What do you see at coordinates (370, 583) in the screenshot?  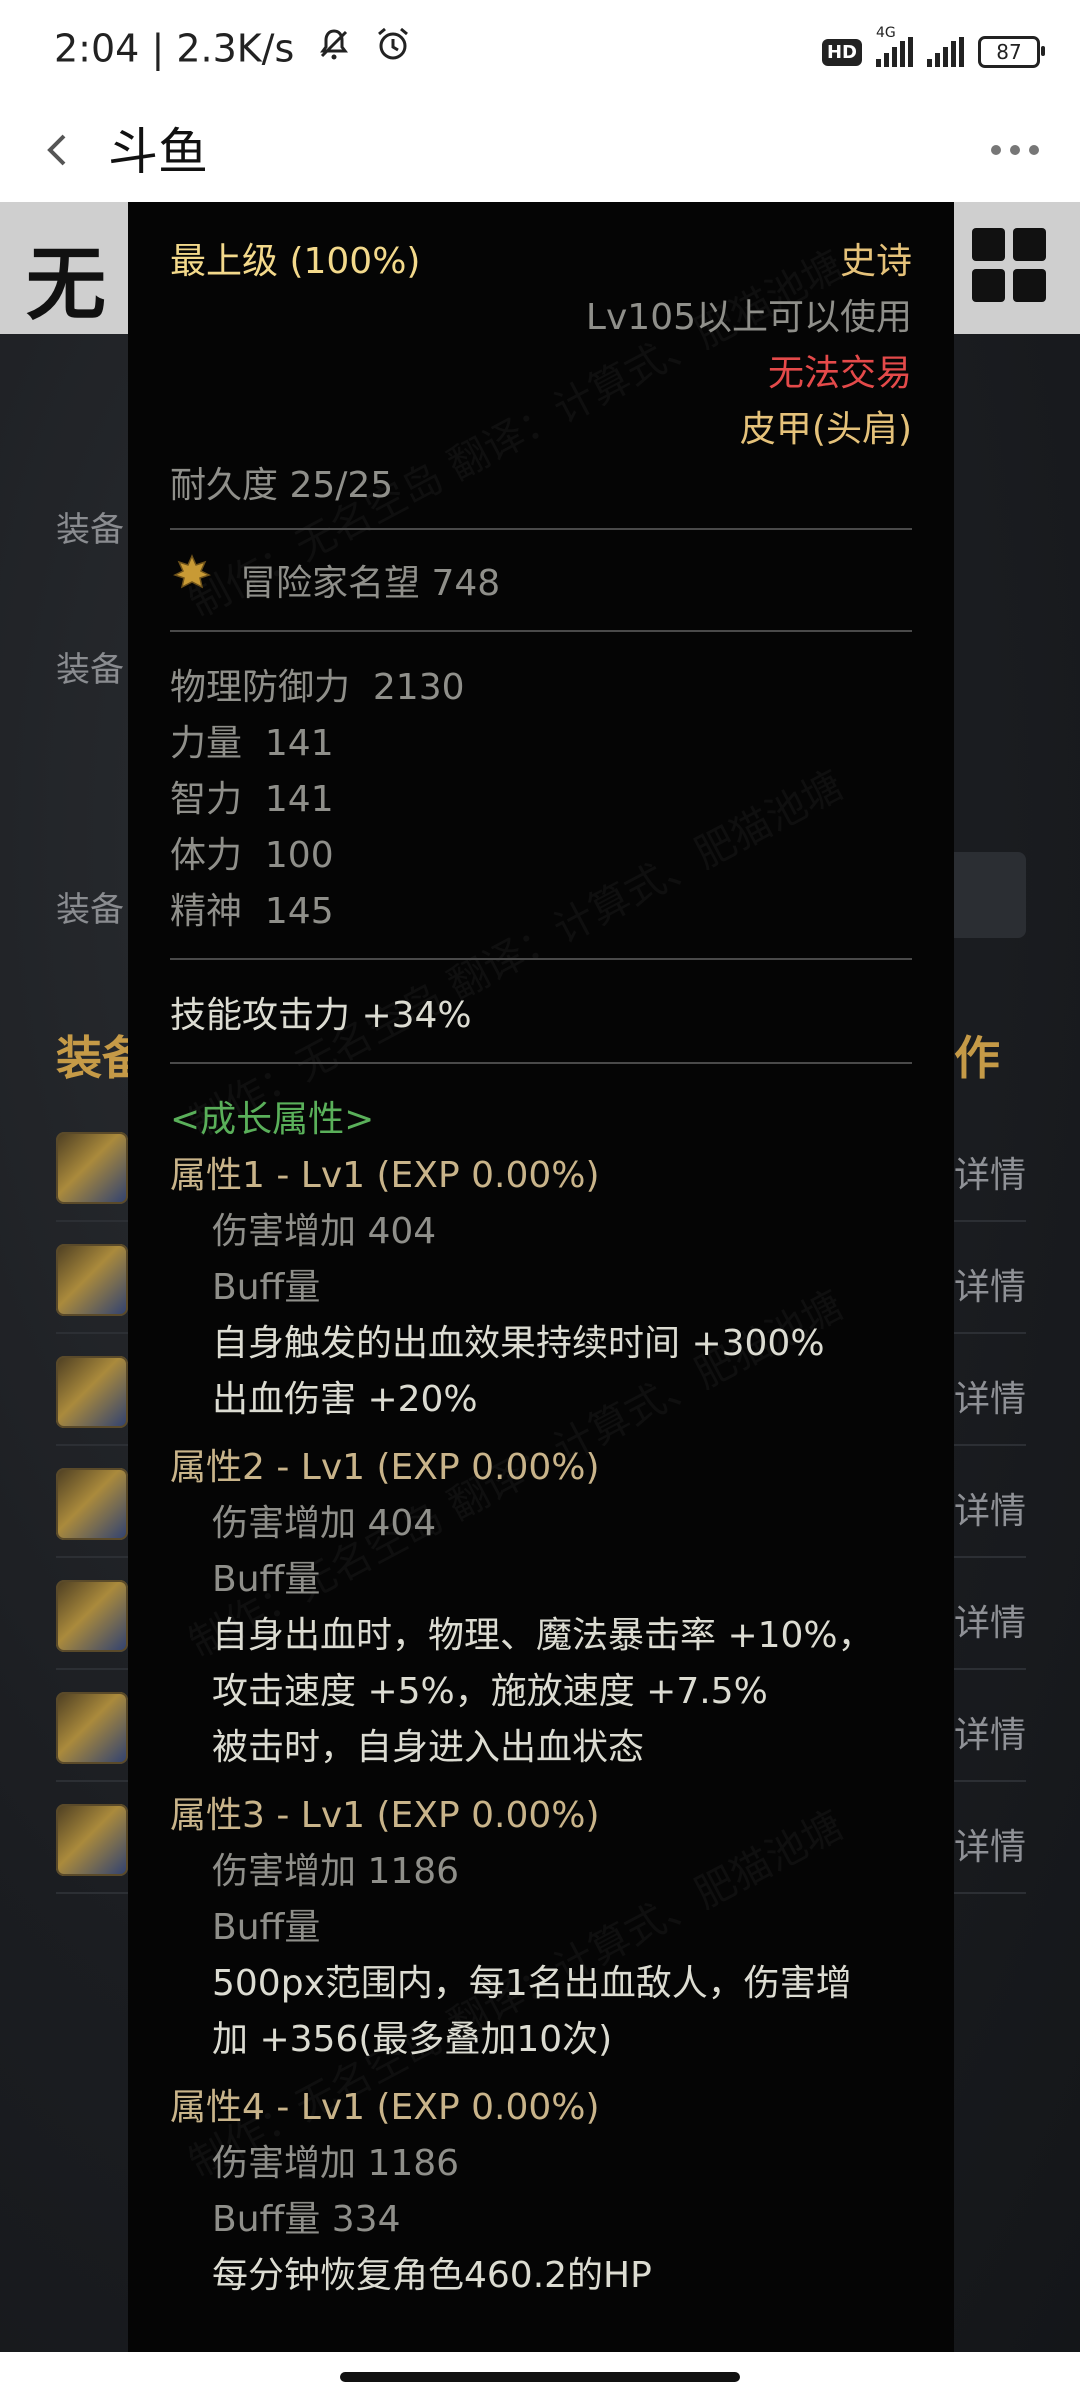 I see `adventurer-reputation: 冒险家名望 748` at bounding box center [370, 583].